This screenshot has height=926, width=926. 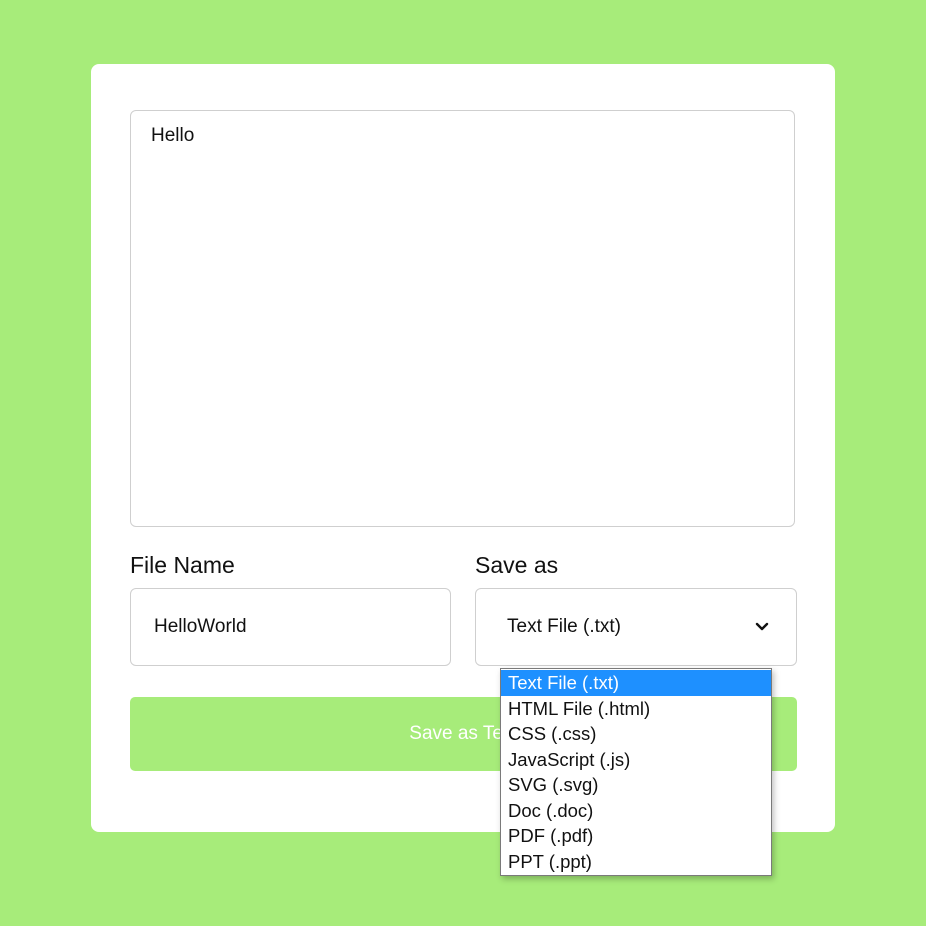 What do you see at coordinates (636, 811) in the screenshot?
I see `dropdown-option-doc: Doc (.doc)` at bounding box center [636, 811].